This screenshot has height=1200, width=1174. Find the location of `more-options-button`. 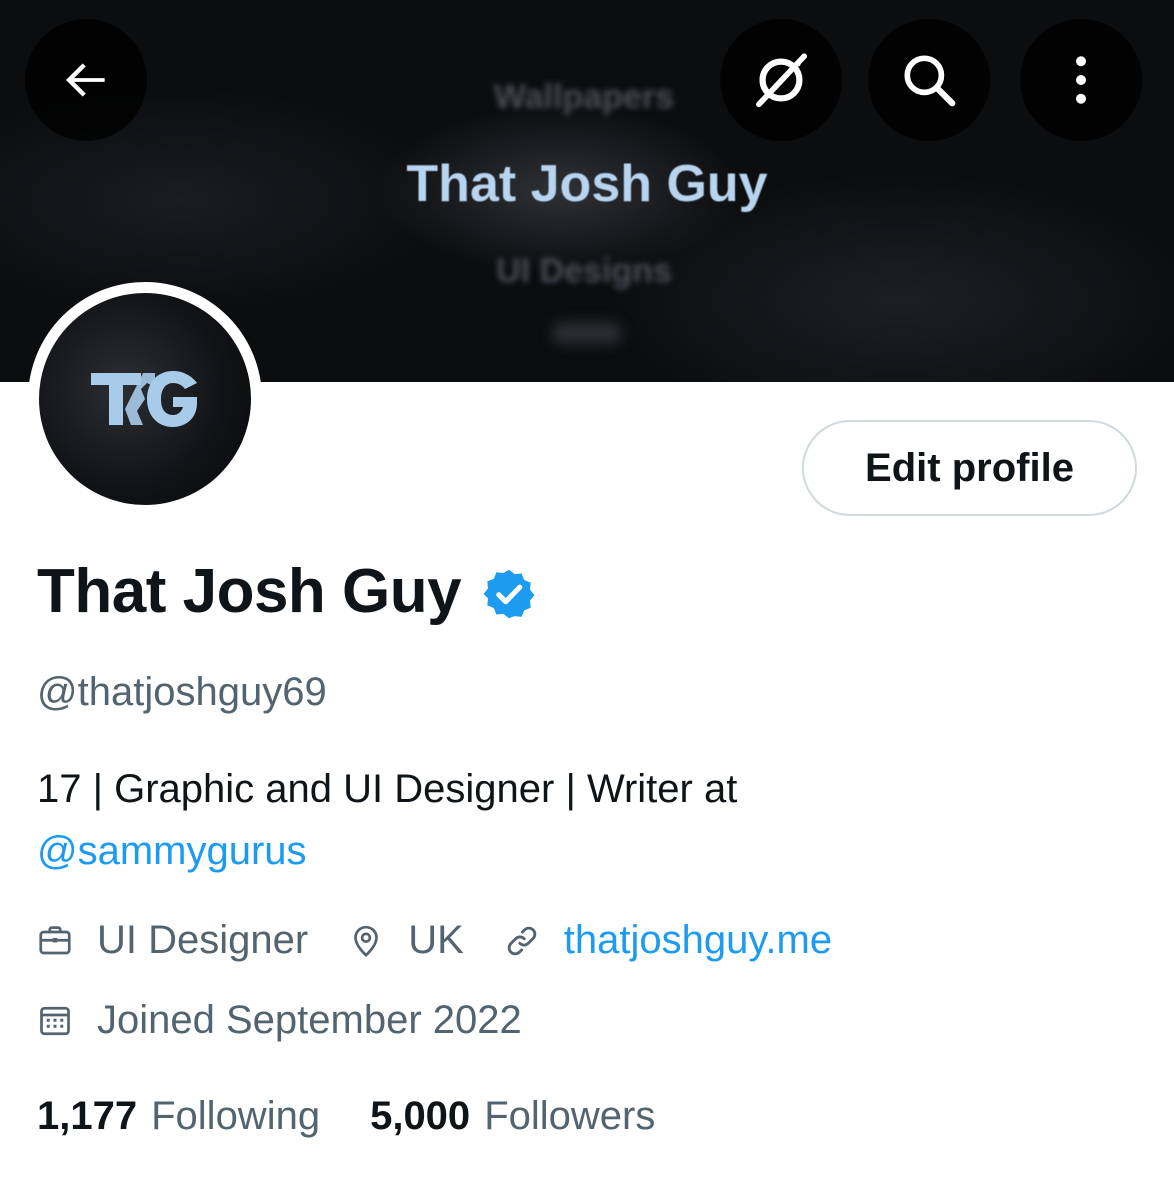

more-options-button is located at coordinates (1081, 80).